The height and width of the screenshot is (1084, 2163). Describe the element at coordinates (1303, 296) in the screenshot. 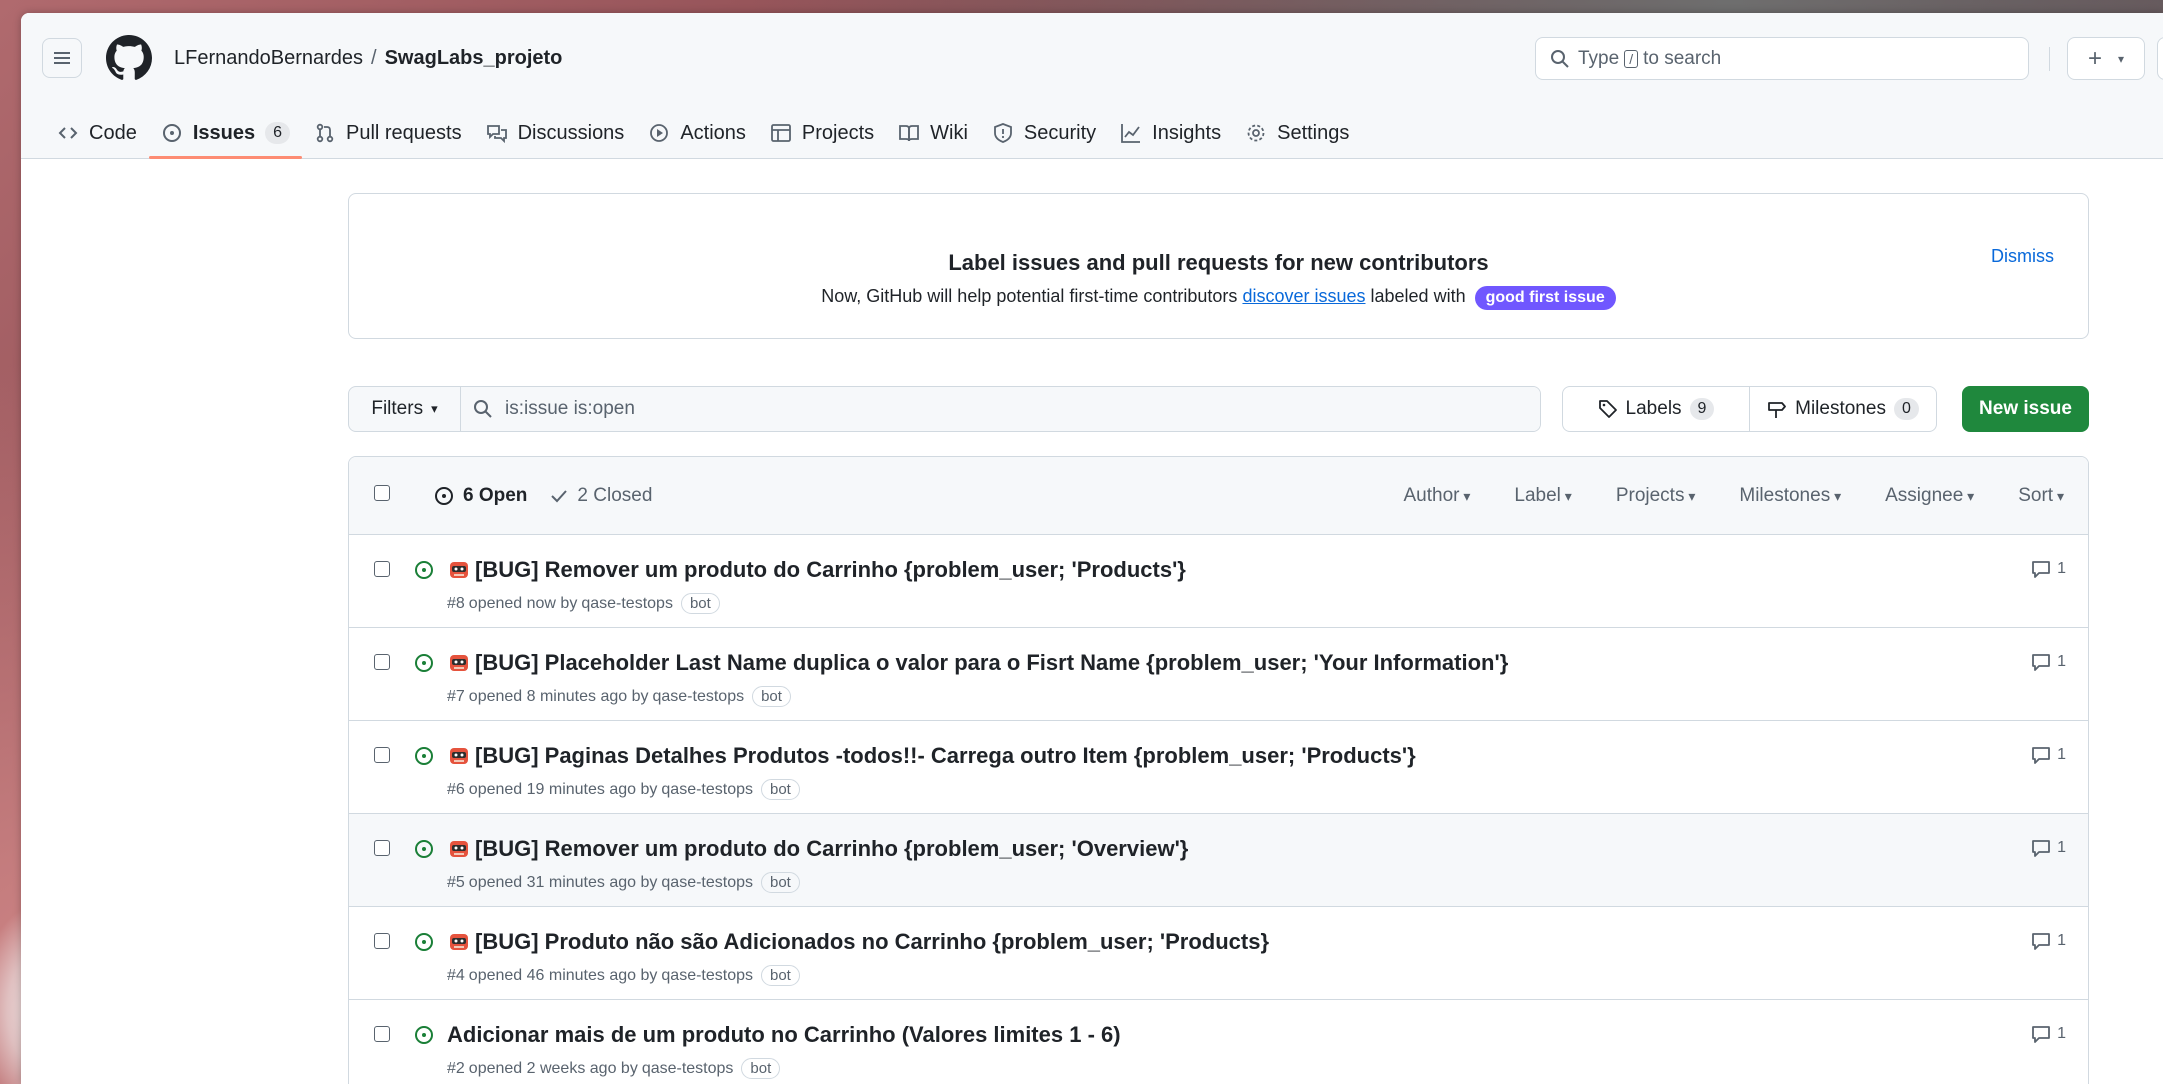

I see `discover-issues-link: discover issues` at that location.